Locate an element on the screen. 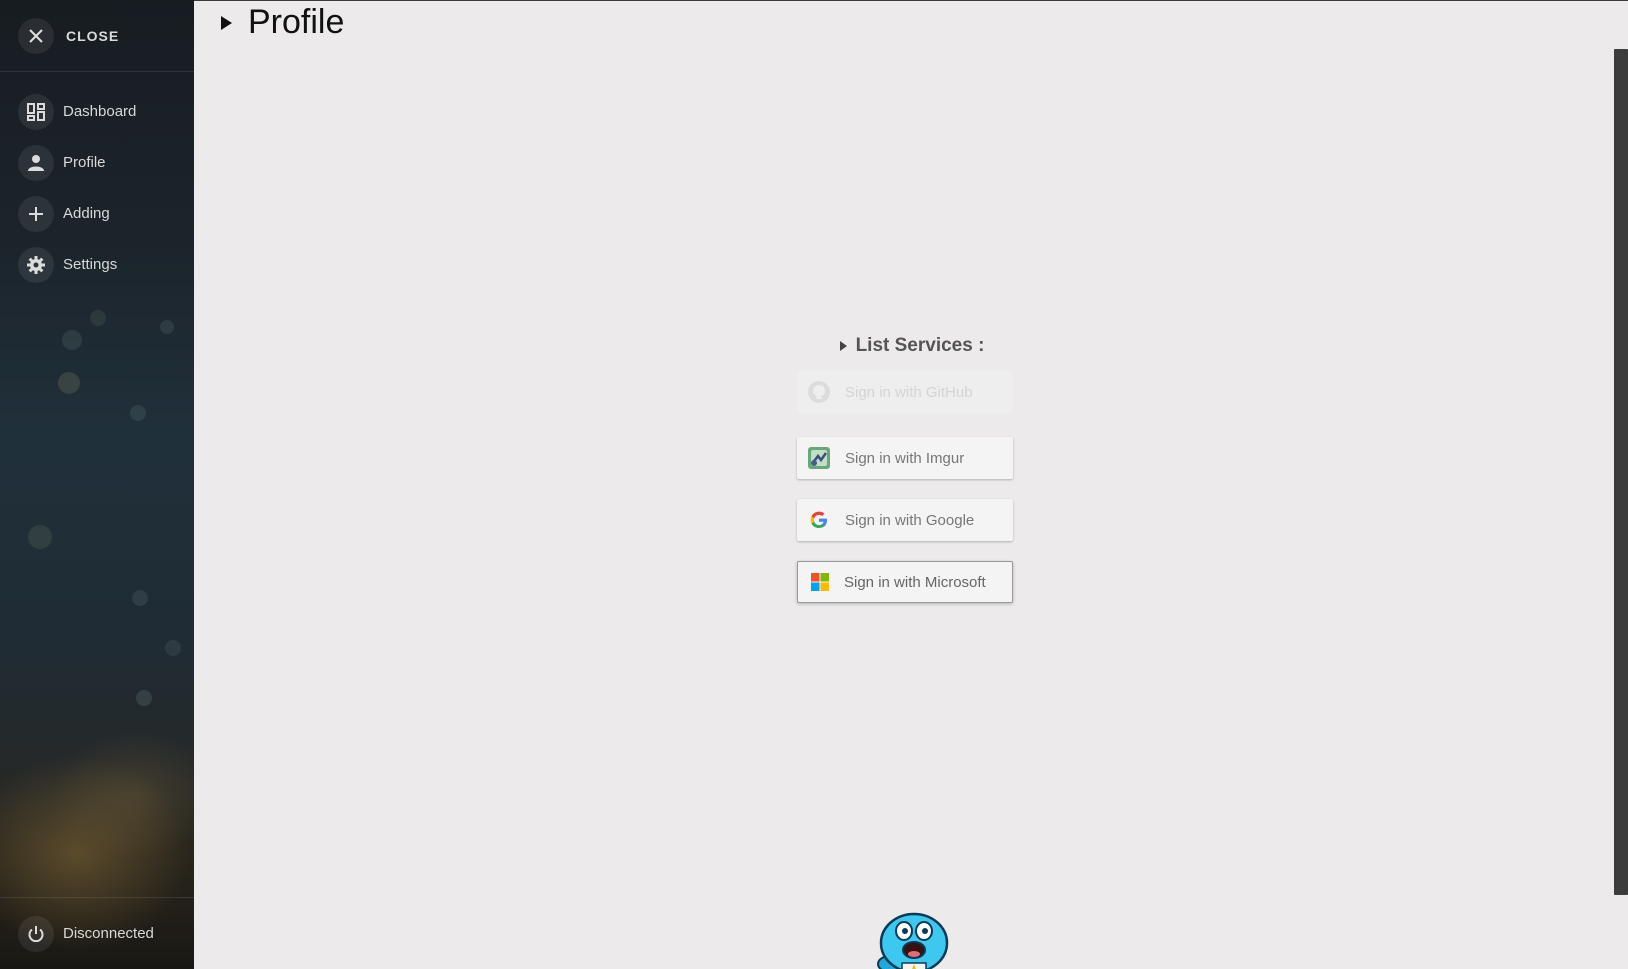 This screenshot has height=969, width=1628. connection-status-button: Disconnected is located at coordinates (97, 933).